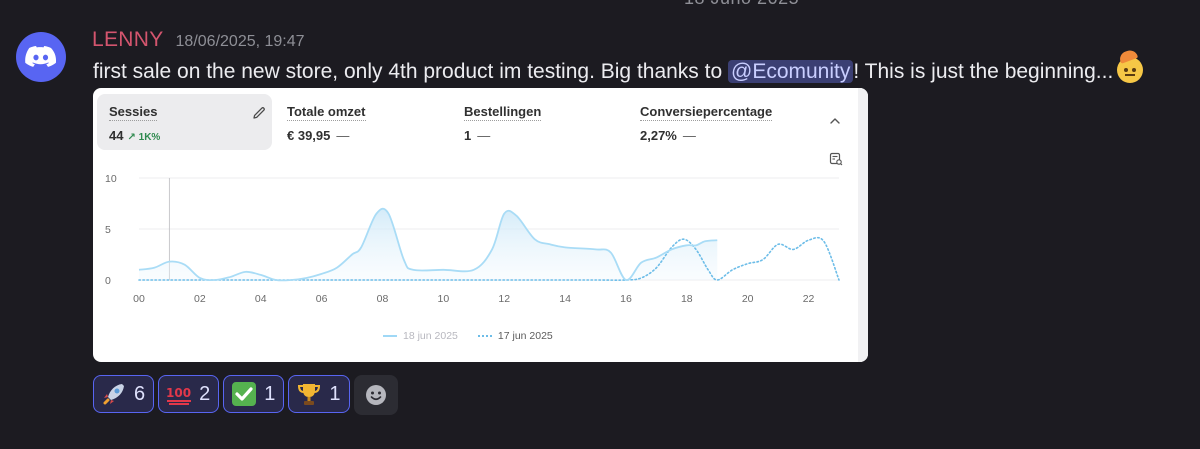  Describe the element at coordinates (178, 393) in the screenshot. I see `svg-text: 100` at that location.